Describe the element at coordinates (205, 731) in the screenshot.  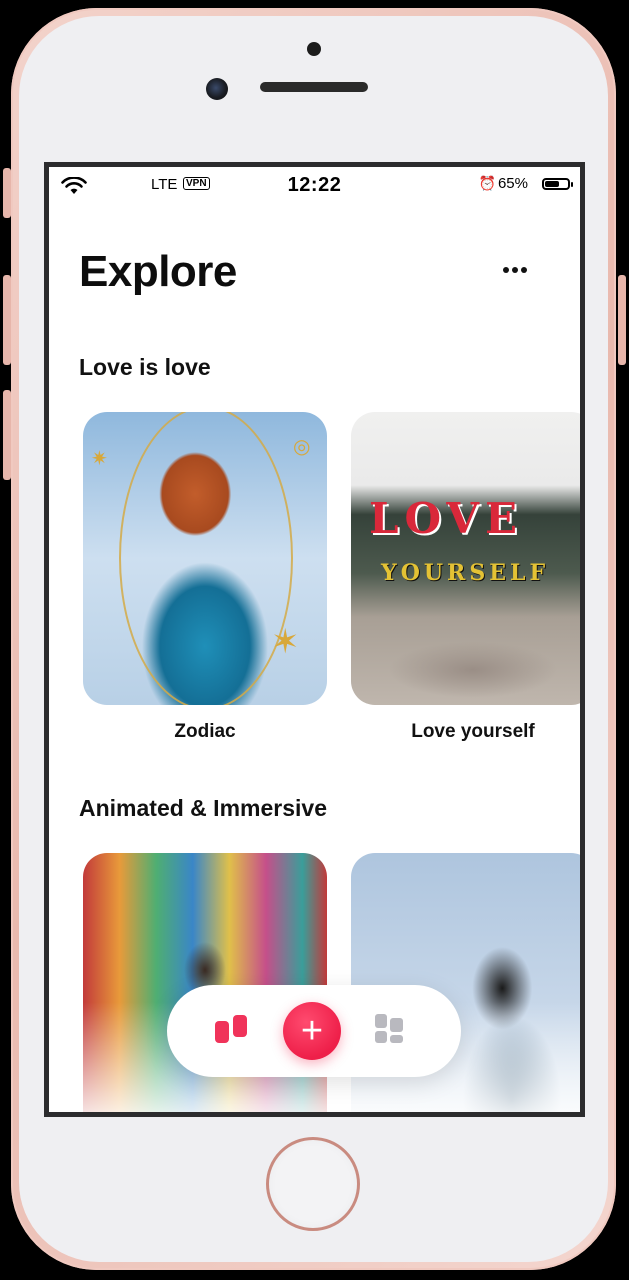
I see `card-label-zodiac: Zodiac` at that location.